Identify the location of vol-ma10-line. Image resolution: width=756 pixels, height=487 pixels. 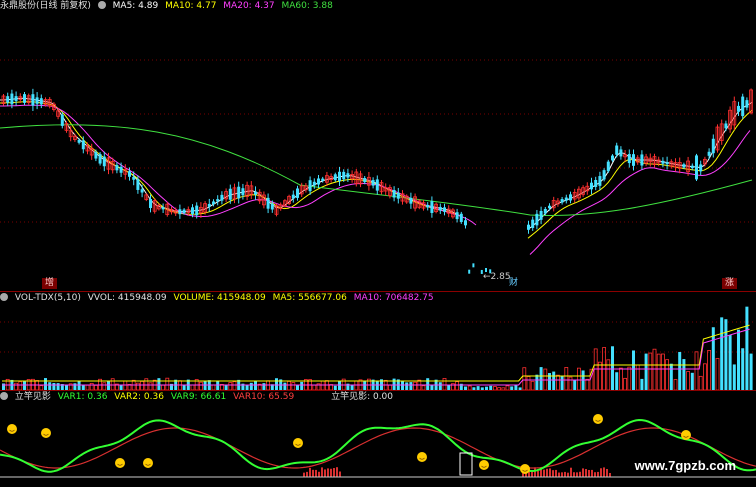
(376, 357).